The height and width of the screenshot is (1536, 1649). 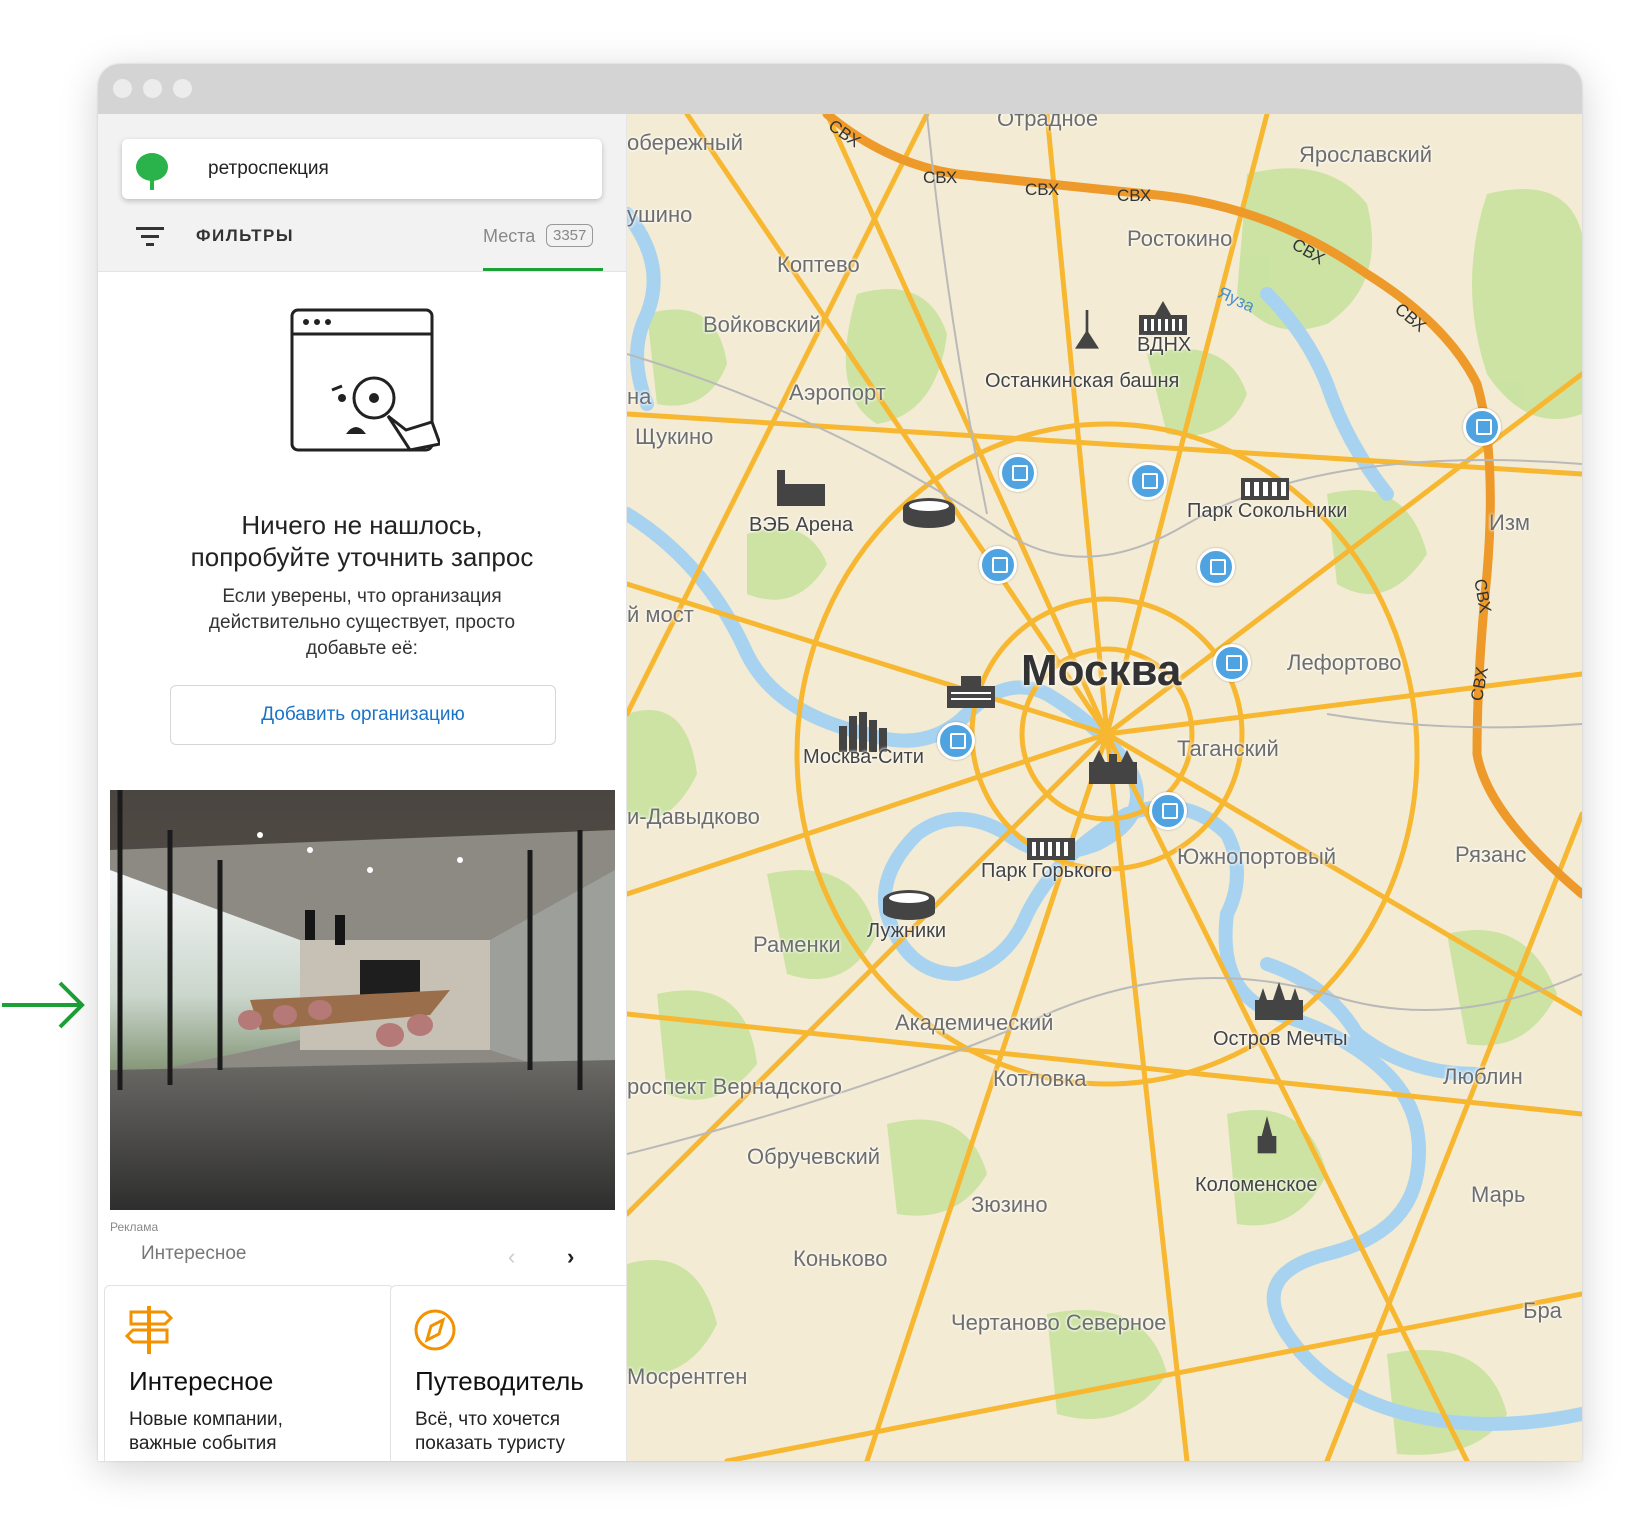 What do you see at coordinates (362, 1000) in the screenshot?
I see `ad-banner-image` at bounding box center [362, 1000].